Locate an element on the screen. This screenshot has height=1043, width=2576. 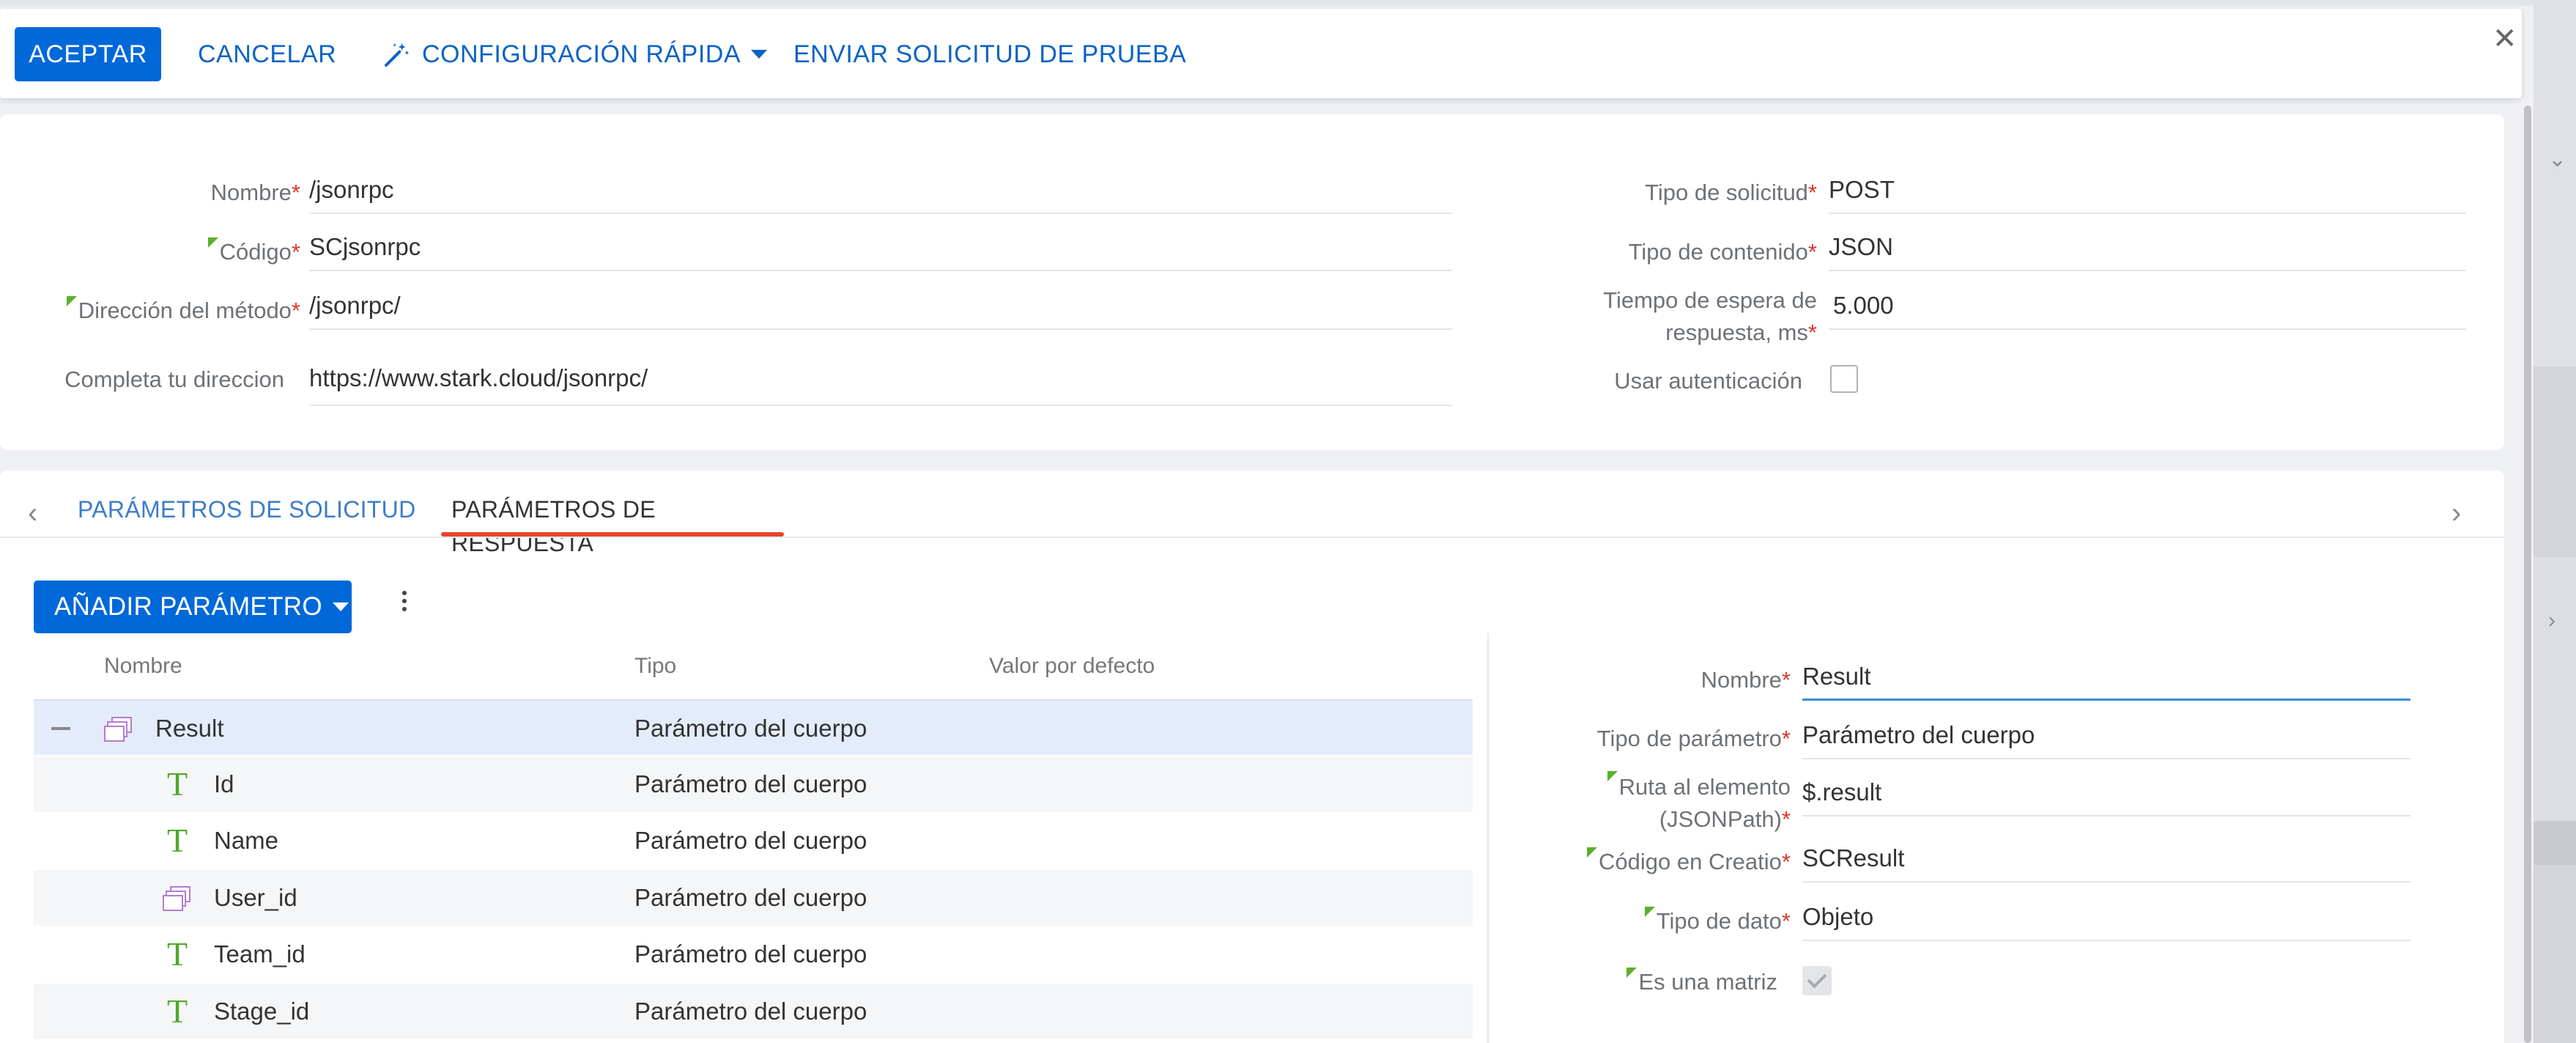
timeout-label: Tiempo de espera de respuesta, ms* is located at coordinates (1710, 316).